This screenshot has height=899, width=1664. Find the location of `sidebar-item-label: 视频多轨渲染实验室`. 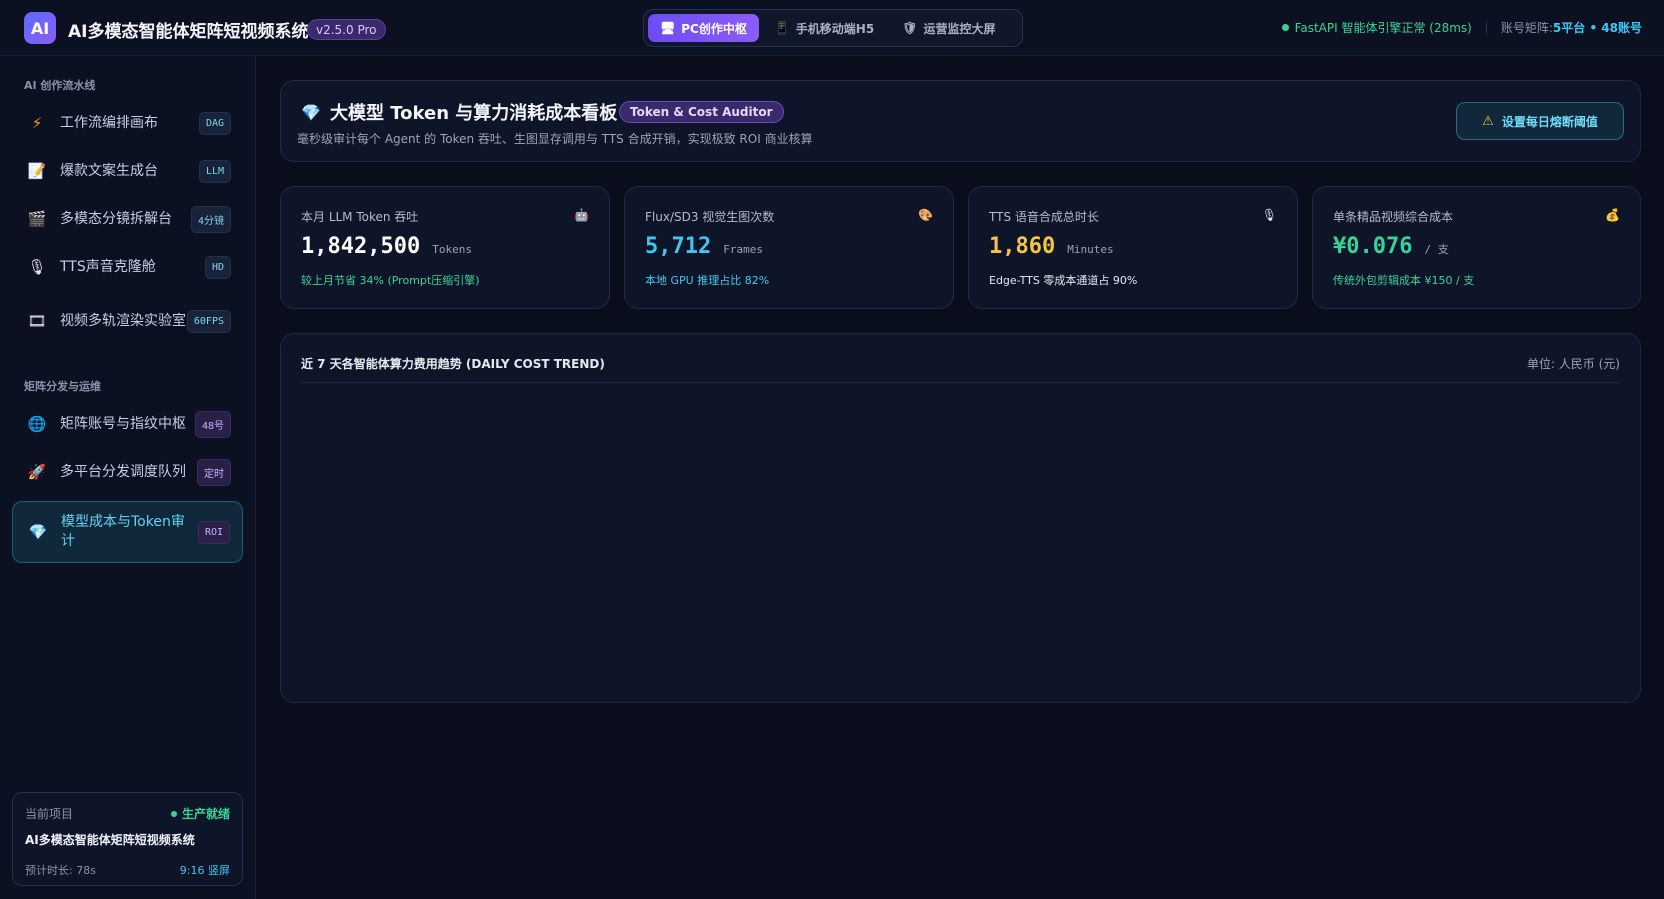

sidebar-item-label: 视频多轨渲染实验室 is located at coordinates (123, 320).